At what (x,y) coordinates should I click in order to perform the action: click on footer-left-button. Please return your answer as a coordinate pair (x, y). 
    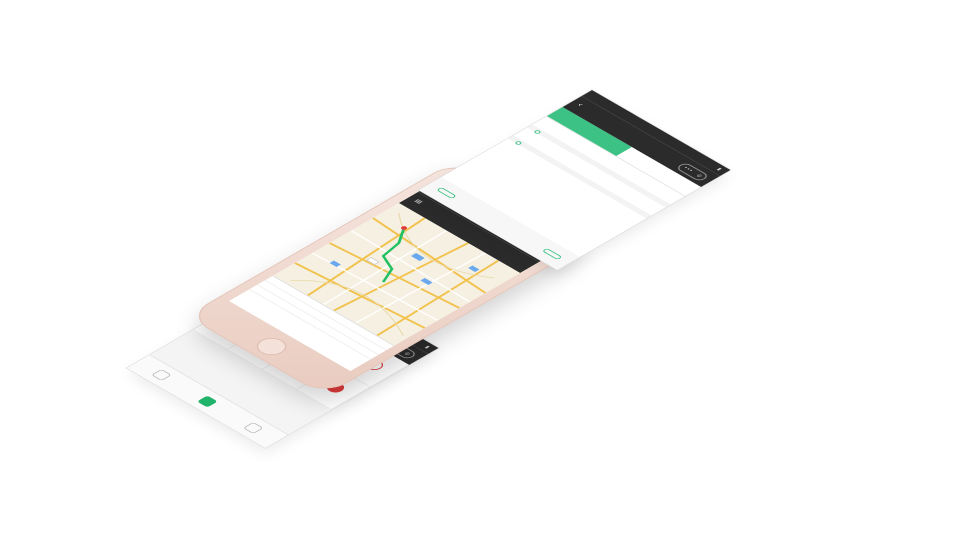
    Looking at the image, I should click on (446, 193).